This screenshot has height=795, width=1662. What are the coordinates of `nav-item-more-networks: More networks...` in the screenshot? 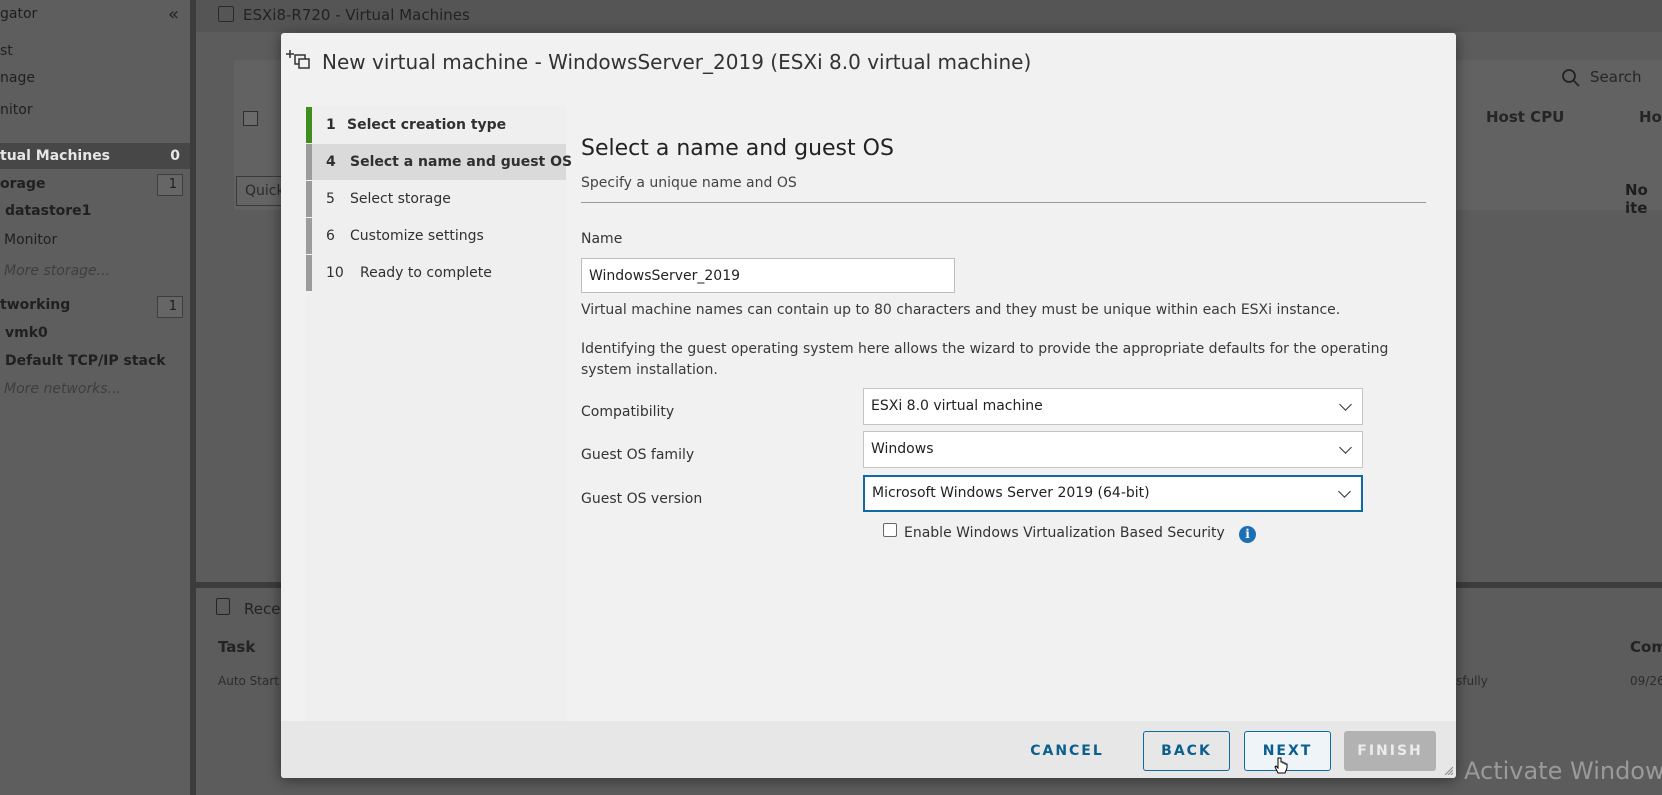 It's located at (62, 389).